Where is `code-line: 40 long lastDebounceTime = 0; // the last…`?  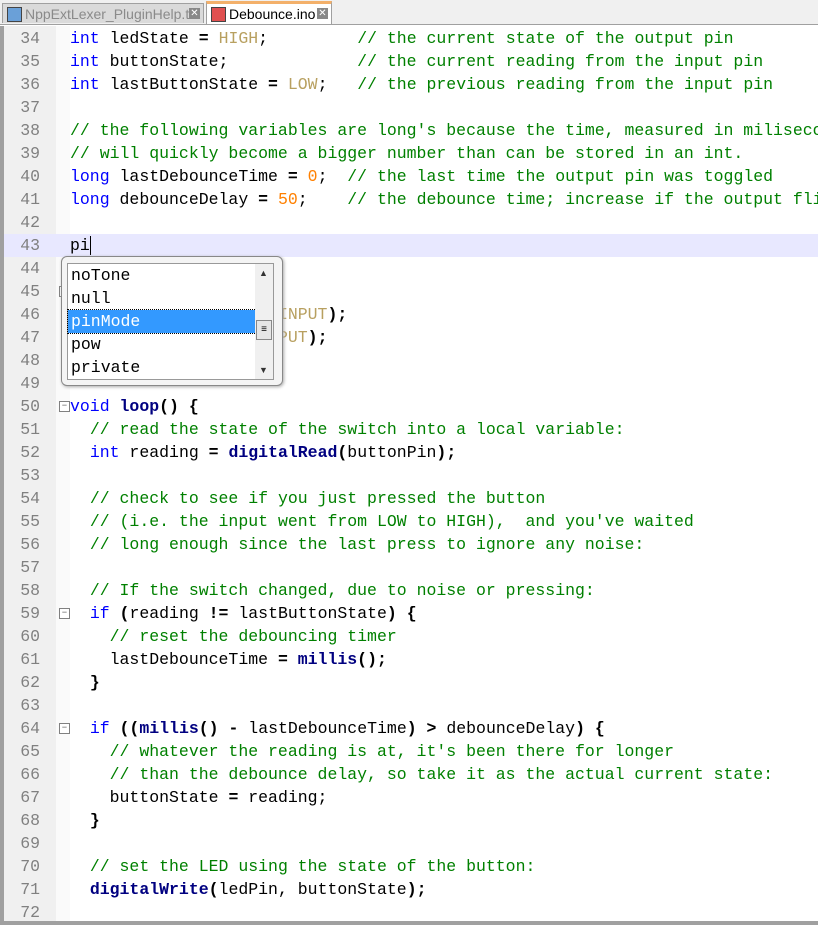
code-line: 40 long lastDebounceTime = 0; // the last… is located at coordinates (411, 176).